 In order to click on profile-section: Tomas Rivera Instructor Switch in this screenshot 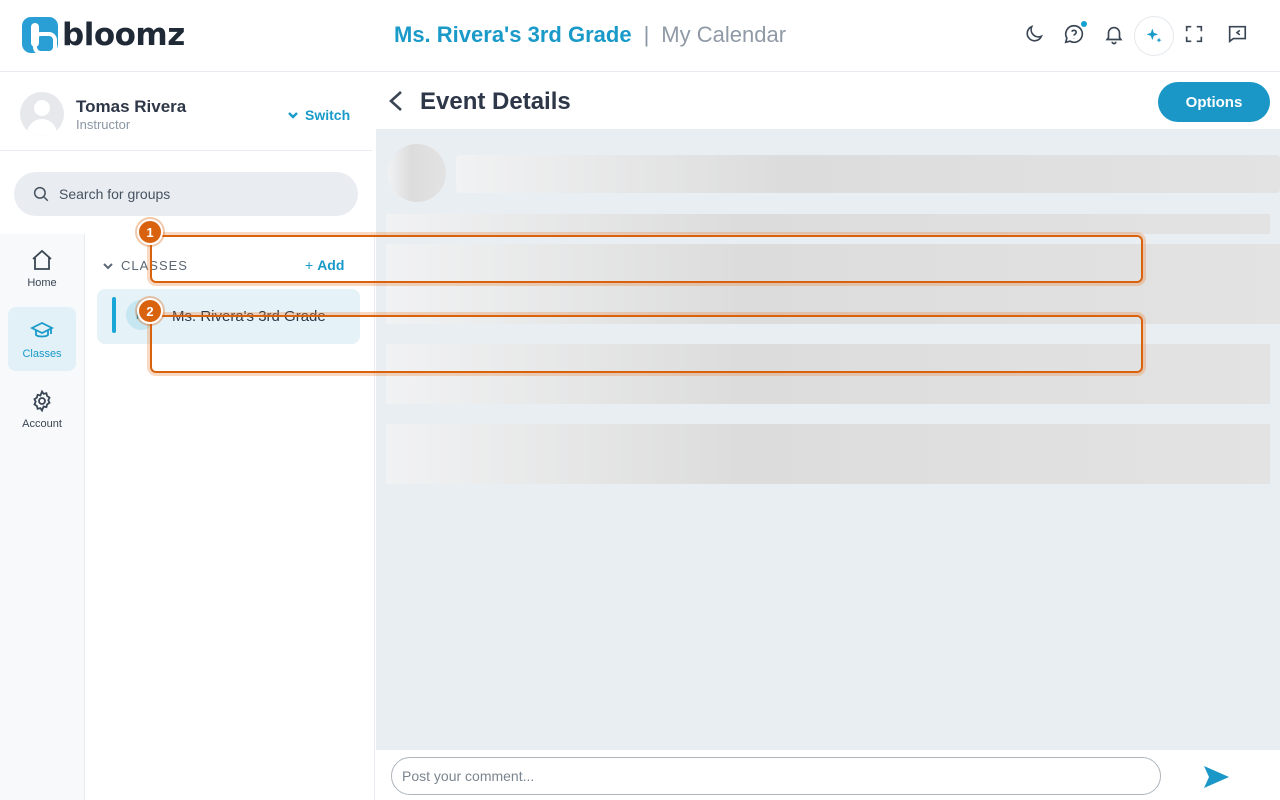, I will do `click(186, 112)`.